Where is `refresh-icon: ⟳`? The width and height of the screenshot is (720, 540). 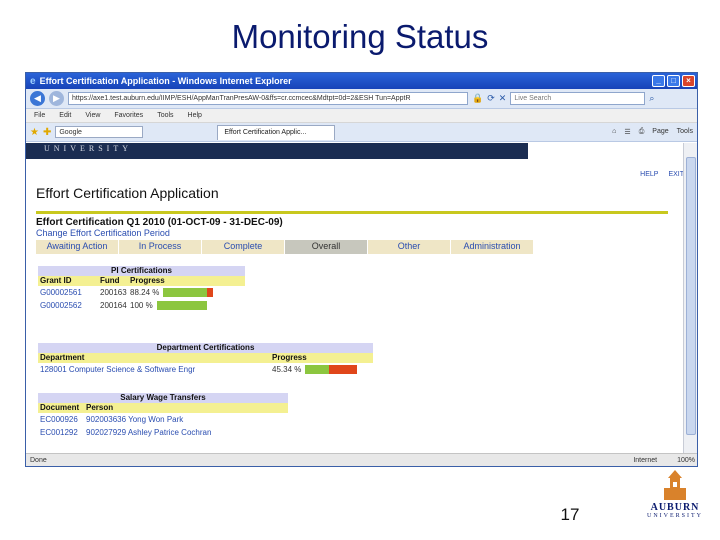 refresh-icon: ⟳ is located at coordinates (491, 98).